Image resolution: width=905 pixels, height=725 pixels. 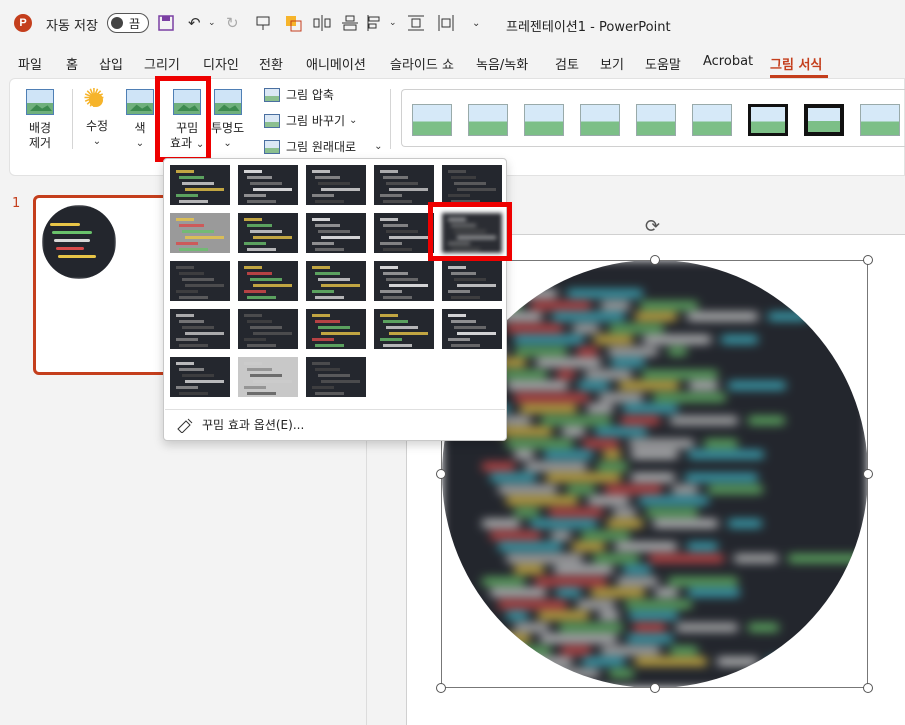 I want to click on autosave-toggle: 끔, so click(x=128, y=23).